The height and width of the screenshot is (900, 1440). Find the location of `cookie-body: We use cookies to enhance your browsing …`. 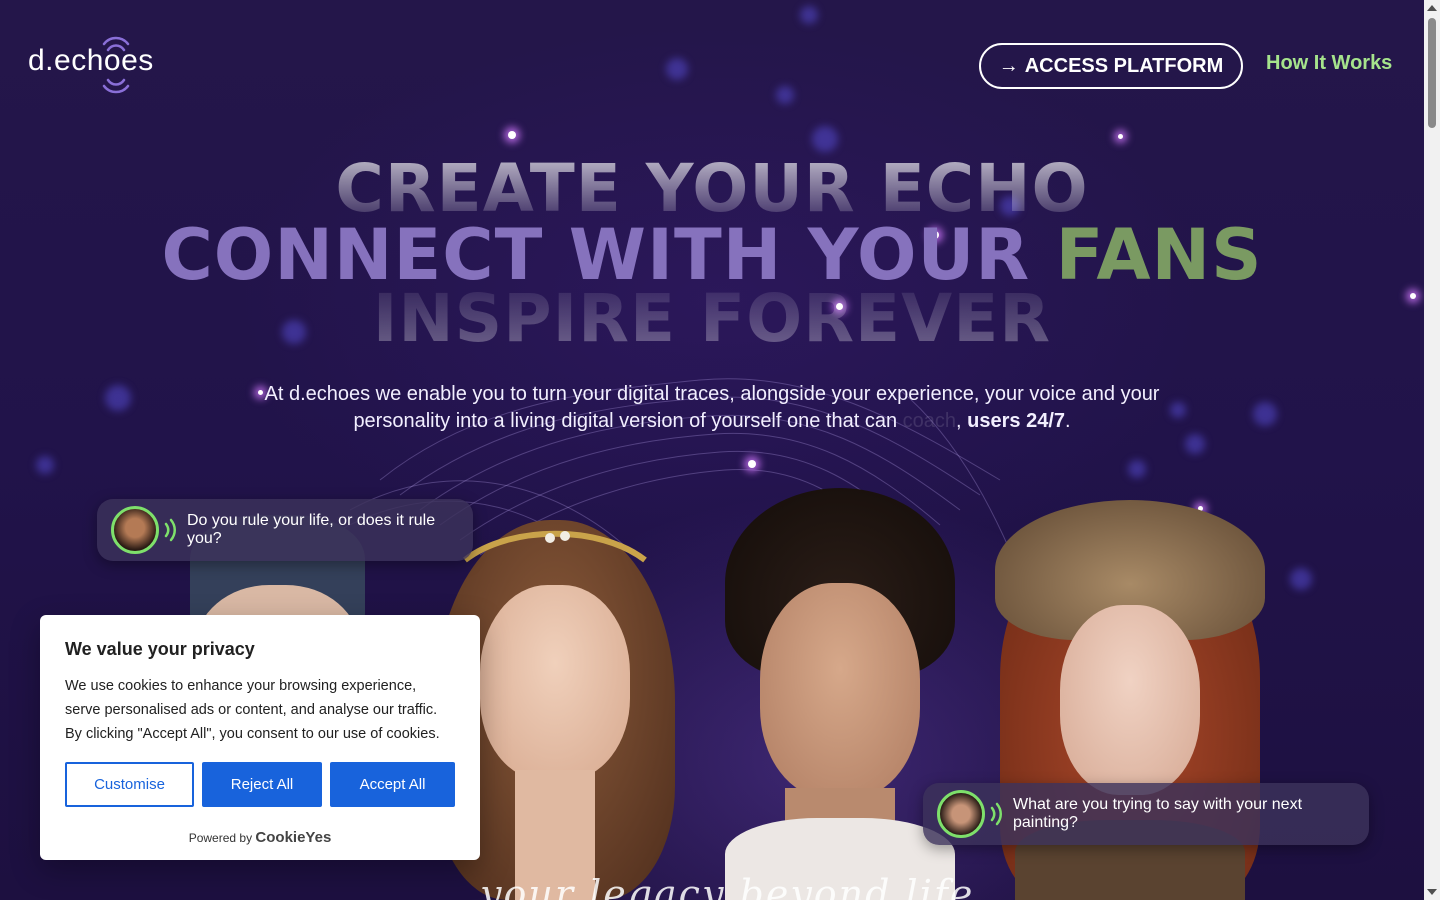

cookie-body: We use cookies to enhance your browsing … is located at coordinates (252, 710).